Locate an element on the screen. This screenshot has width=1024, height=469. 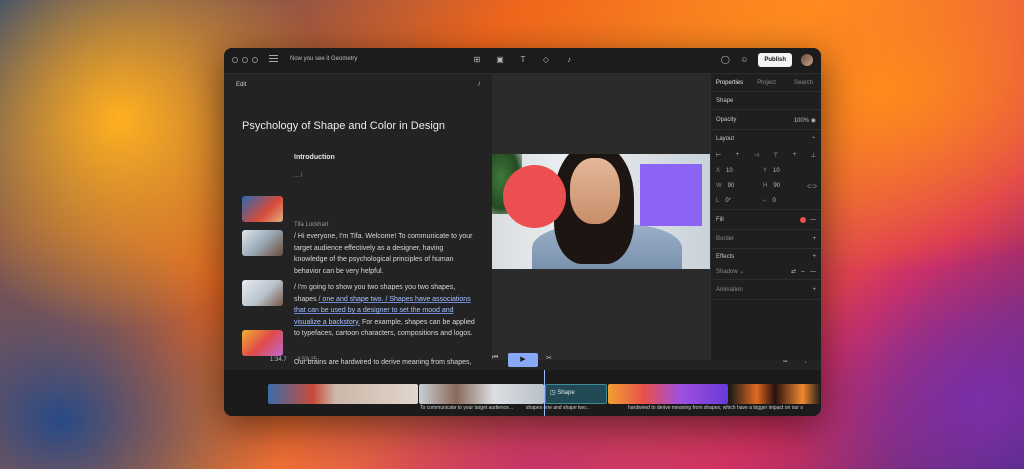
y-field: Y 10 is located at coordinates (771, 171).